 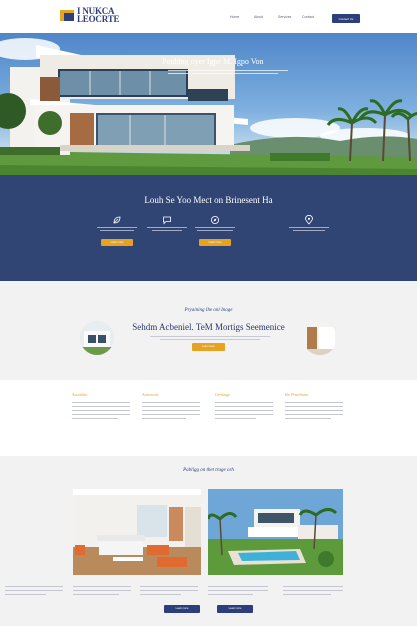 What do you see at coordinates (236, 17) in the screenshot?
I see `nav-item-home: Home` at bounding box center [236, 17].